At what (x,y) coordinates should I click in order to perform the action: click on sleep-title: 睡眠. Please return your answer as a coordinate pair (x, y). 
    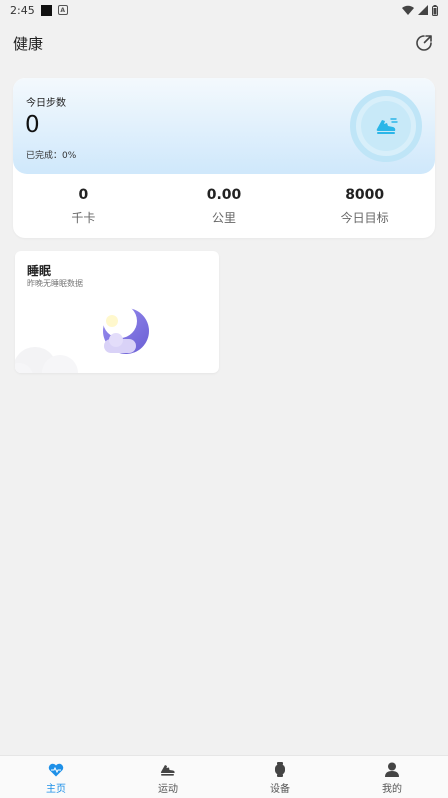
    Looking at the image, I should click on (39, 271).